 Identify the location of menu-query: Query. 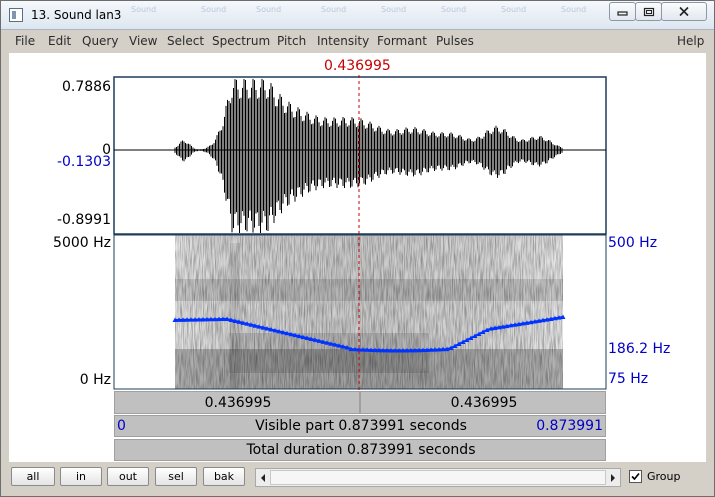
(100, 41).